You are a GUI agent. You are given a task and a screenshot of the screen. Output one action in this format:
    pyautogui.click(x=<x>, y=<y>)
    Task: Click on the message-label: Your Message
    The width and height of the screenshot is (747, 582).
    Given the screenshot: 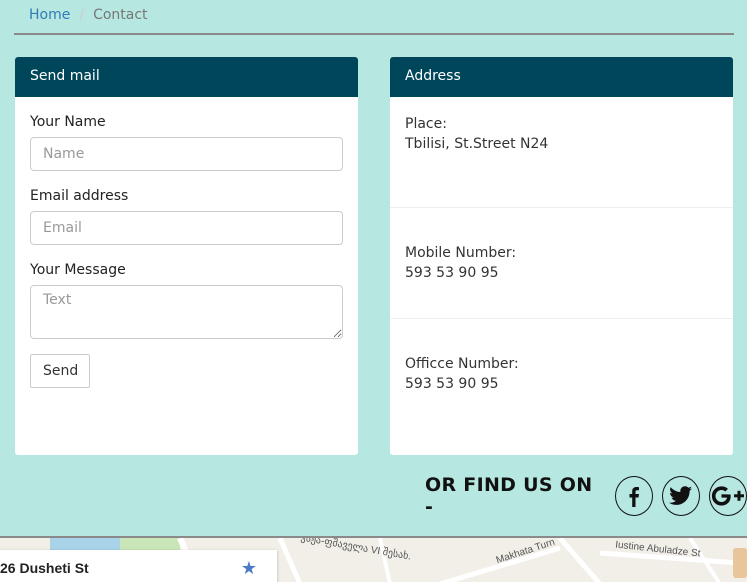 What is the action you would take?
    pyautogui.click(x=78, y=270)
    